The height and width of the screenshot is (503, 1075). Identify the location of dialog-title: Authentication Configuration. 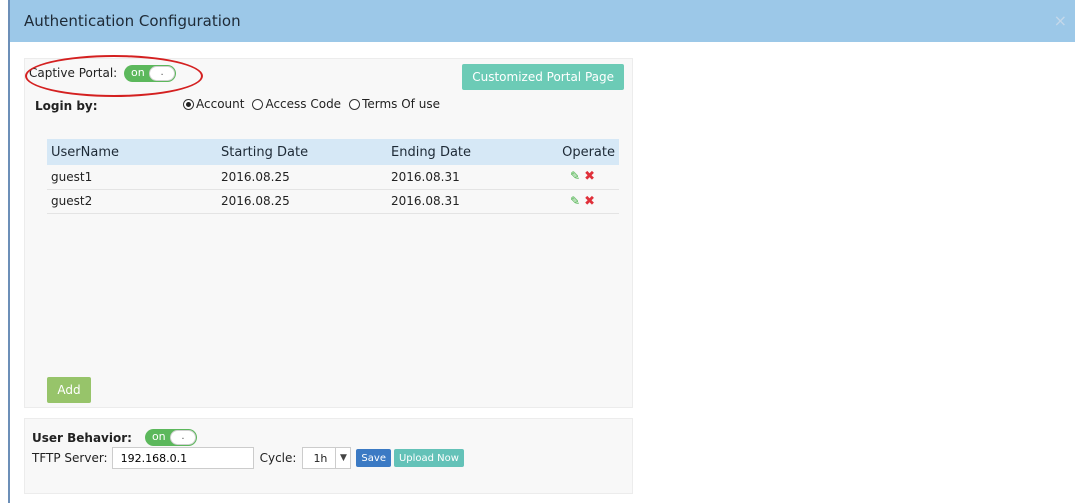
(132, 21).